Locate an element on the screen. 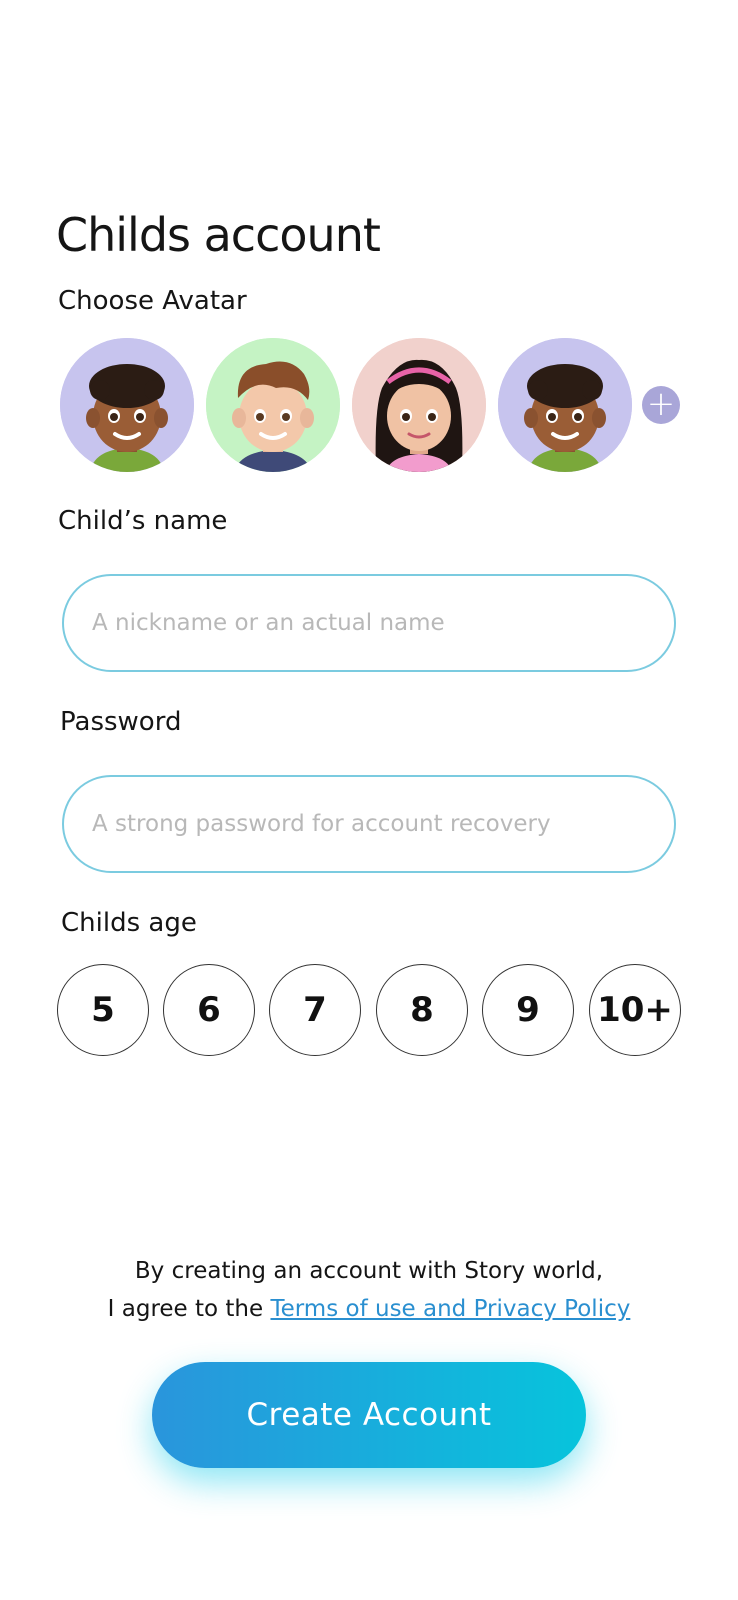 This screenshot has width=738, height=1600. age-option-10plus: 10+ is located at coordinates (635, 1010).